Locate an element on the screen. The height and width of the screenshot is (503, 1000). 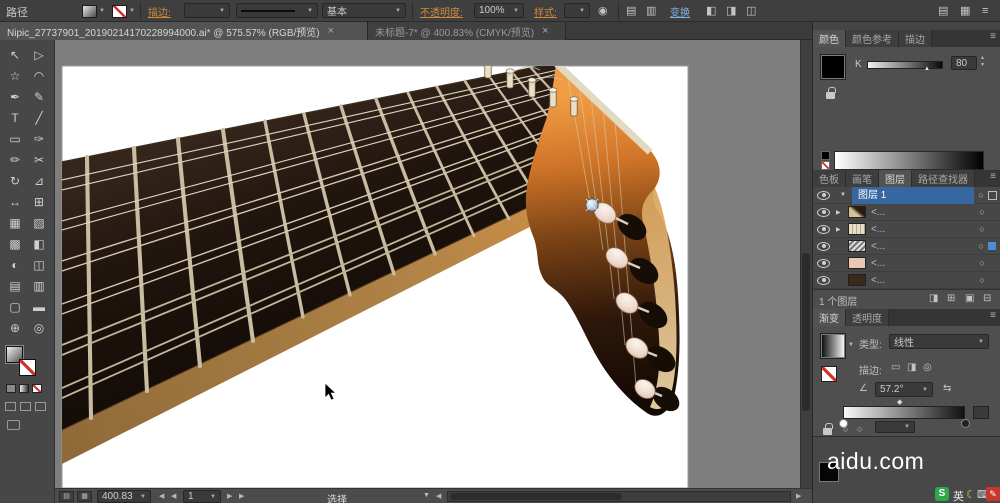
gradient-tool: ◧ is located at coordinates (39, 244).